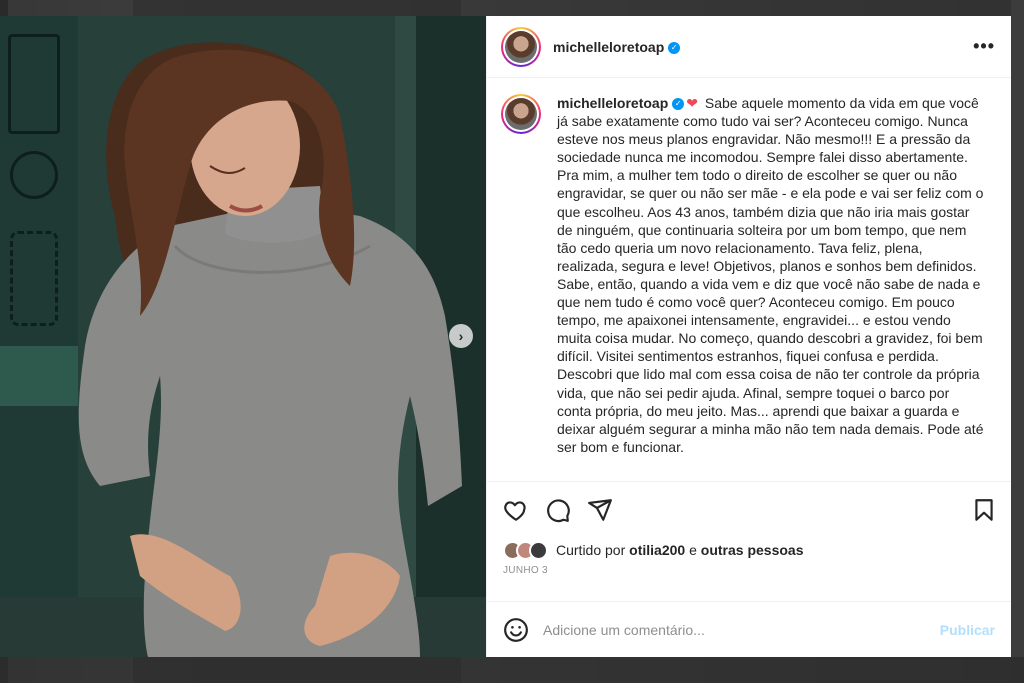 This screenshot has height=683, width=1024. What do you see at coordinates (674, 47) in the screenshot?
I see `verified-badge-icon: ✓` at bounding box center [674, 47].